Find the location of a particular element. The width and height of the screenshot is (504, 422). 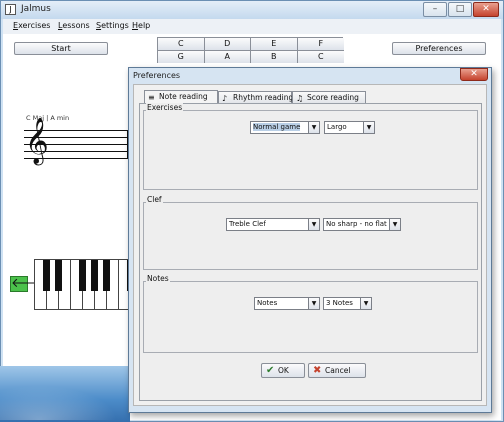

clef-section: Clef Treble Clef ▼ No sharp - no flat ▼ is located at coordinates (310, 232).